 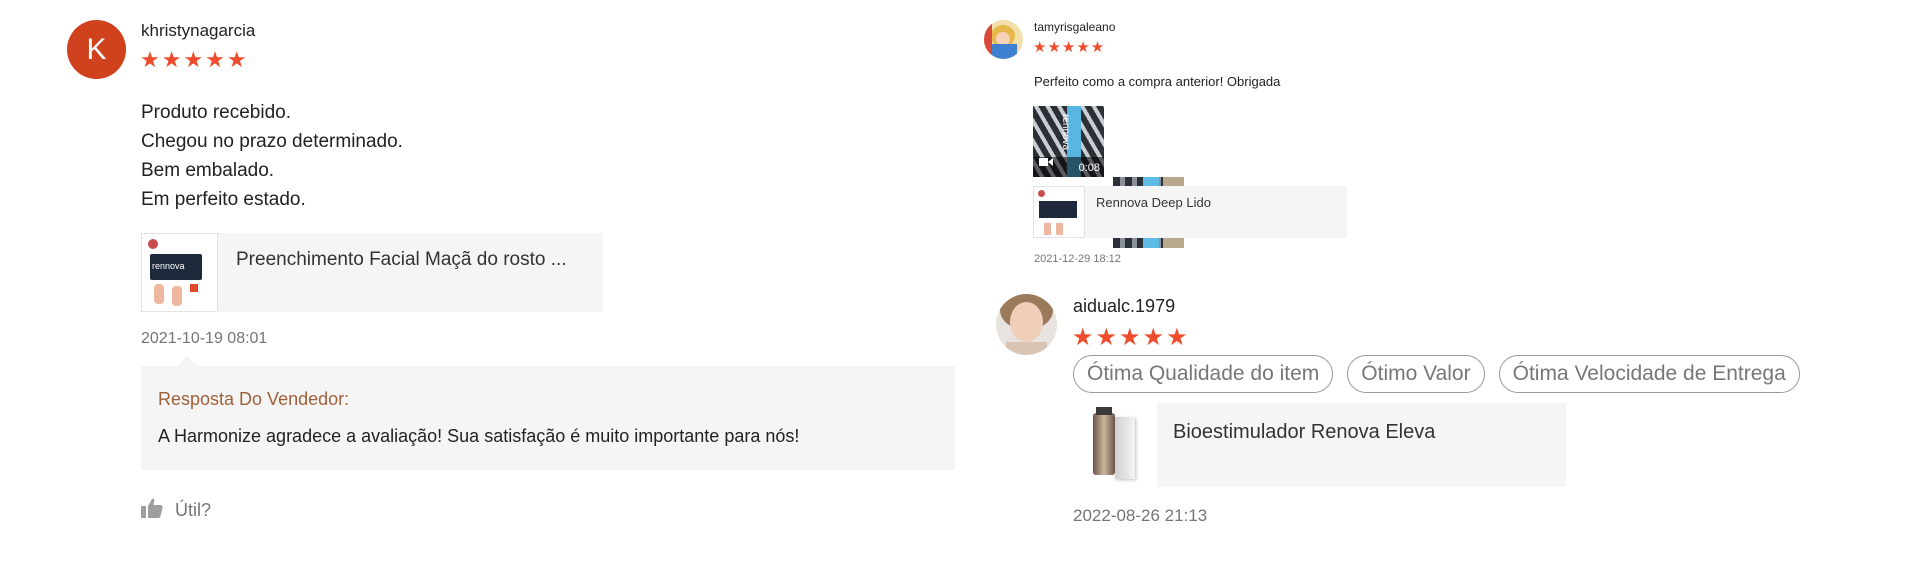 What do you see at coordinates (1304, 432) in the screenshot?
I see `product-name: Bioestimulador Renova Eleva` at bounding box center [1304, 432].